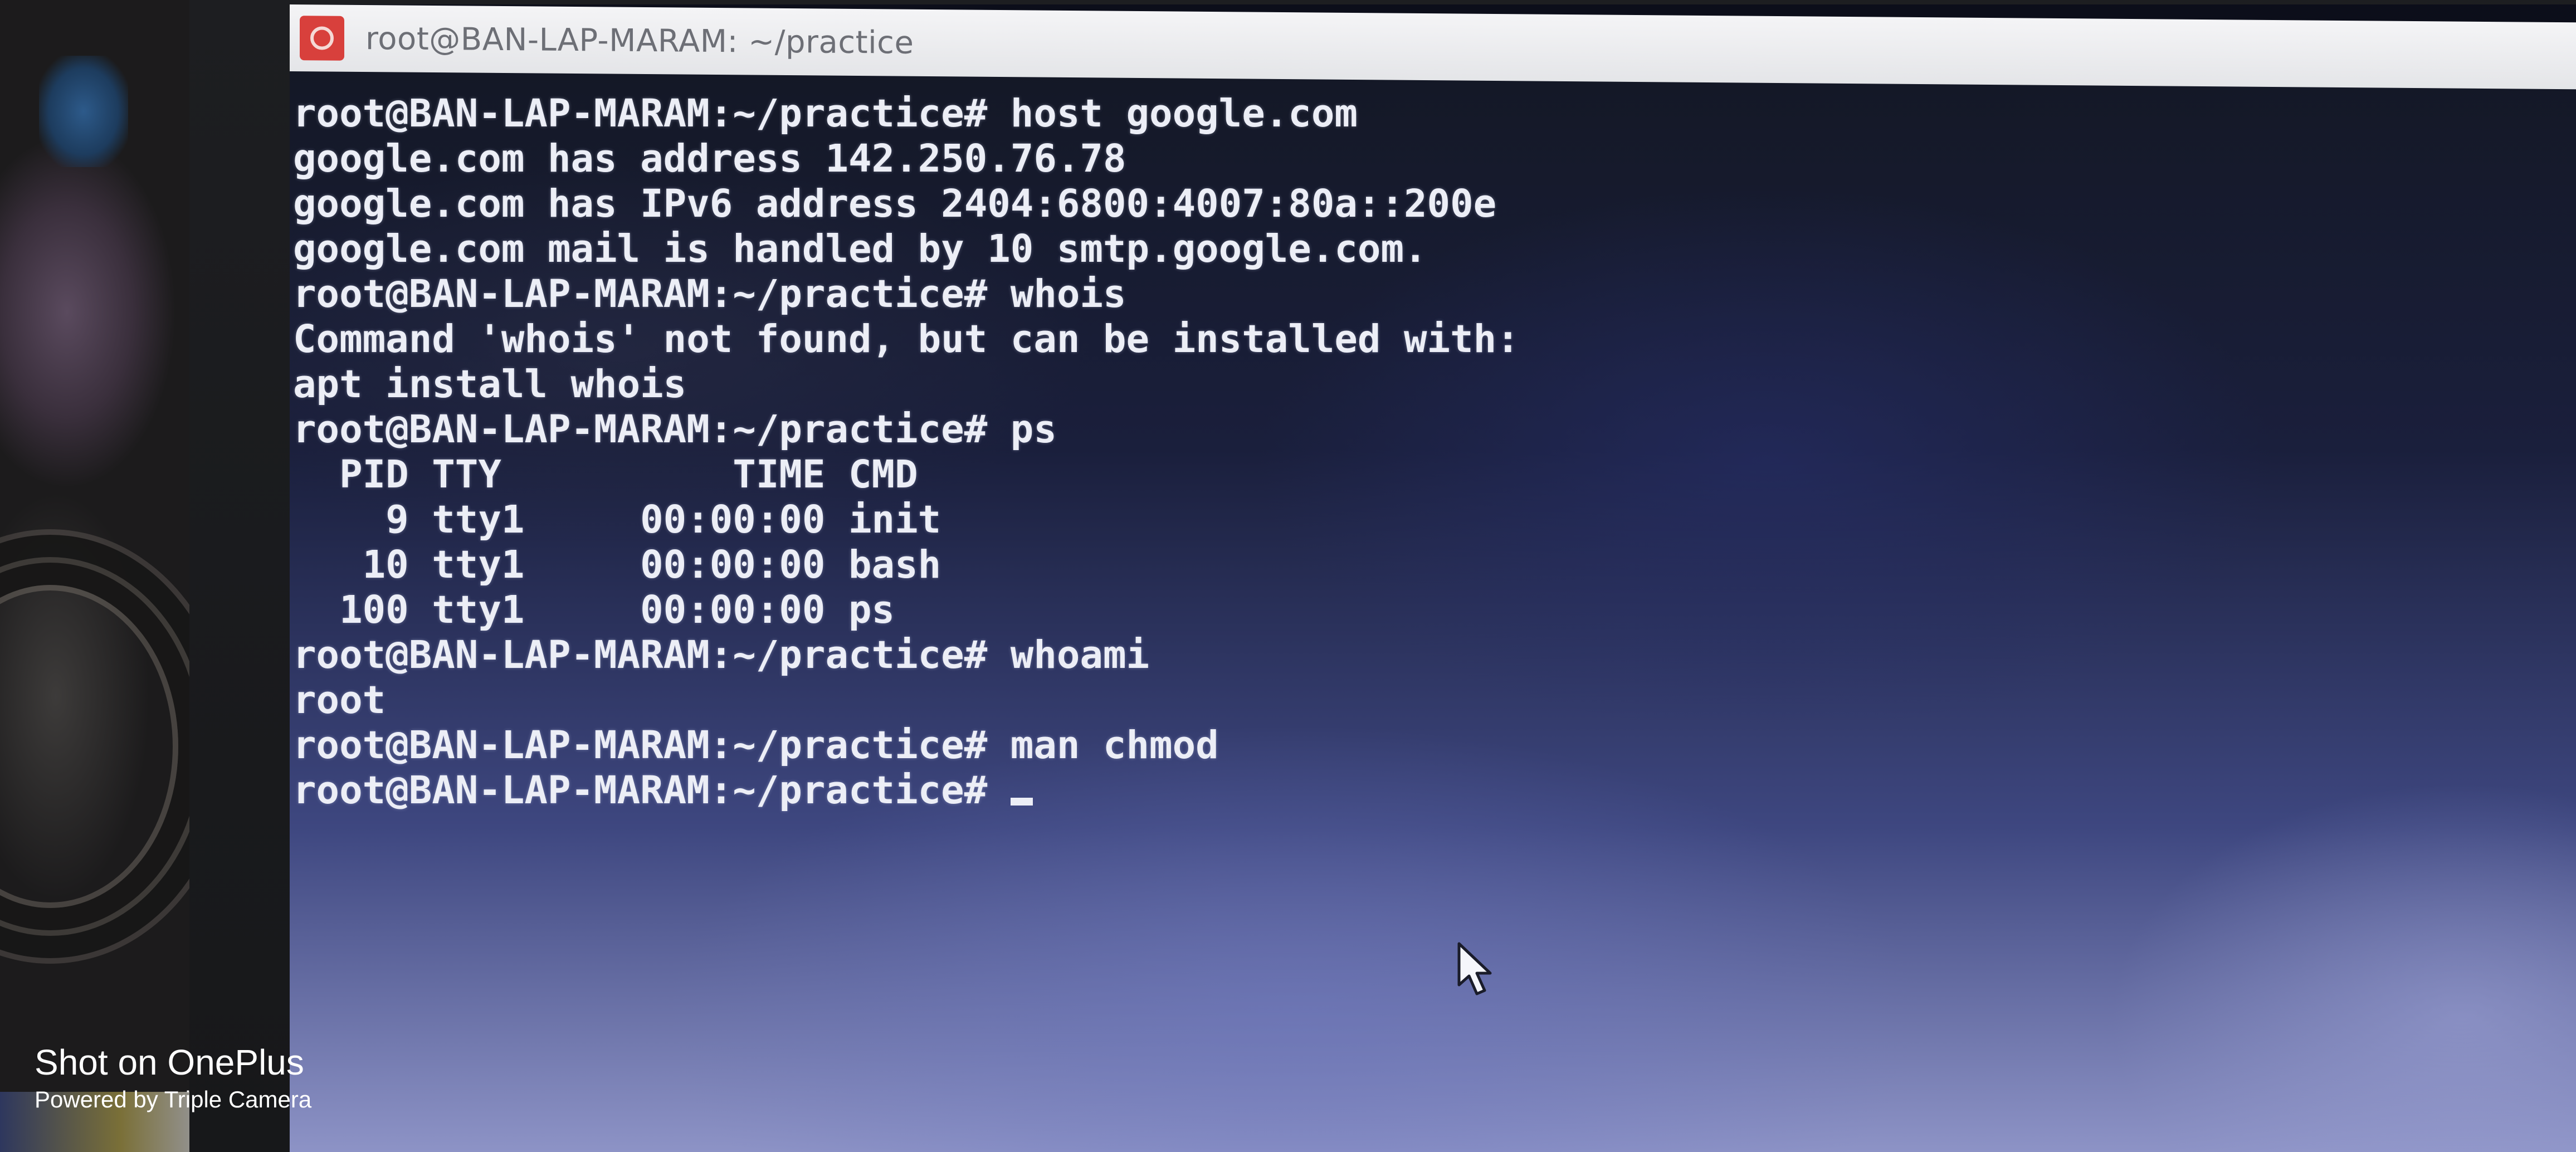 The width and height of the screenshot is (2576, 1152). Describe the element at coordinates (675, 429) in the screenshot. I see `terminal-line: root@BAN-LAP-MARAM:~/practice# ps` at that location.